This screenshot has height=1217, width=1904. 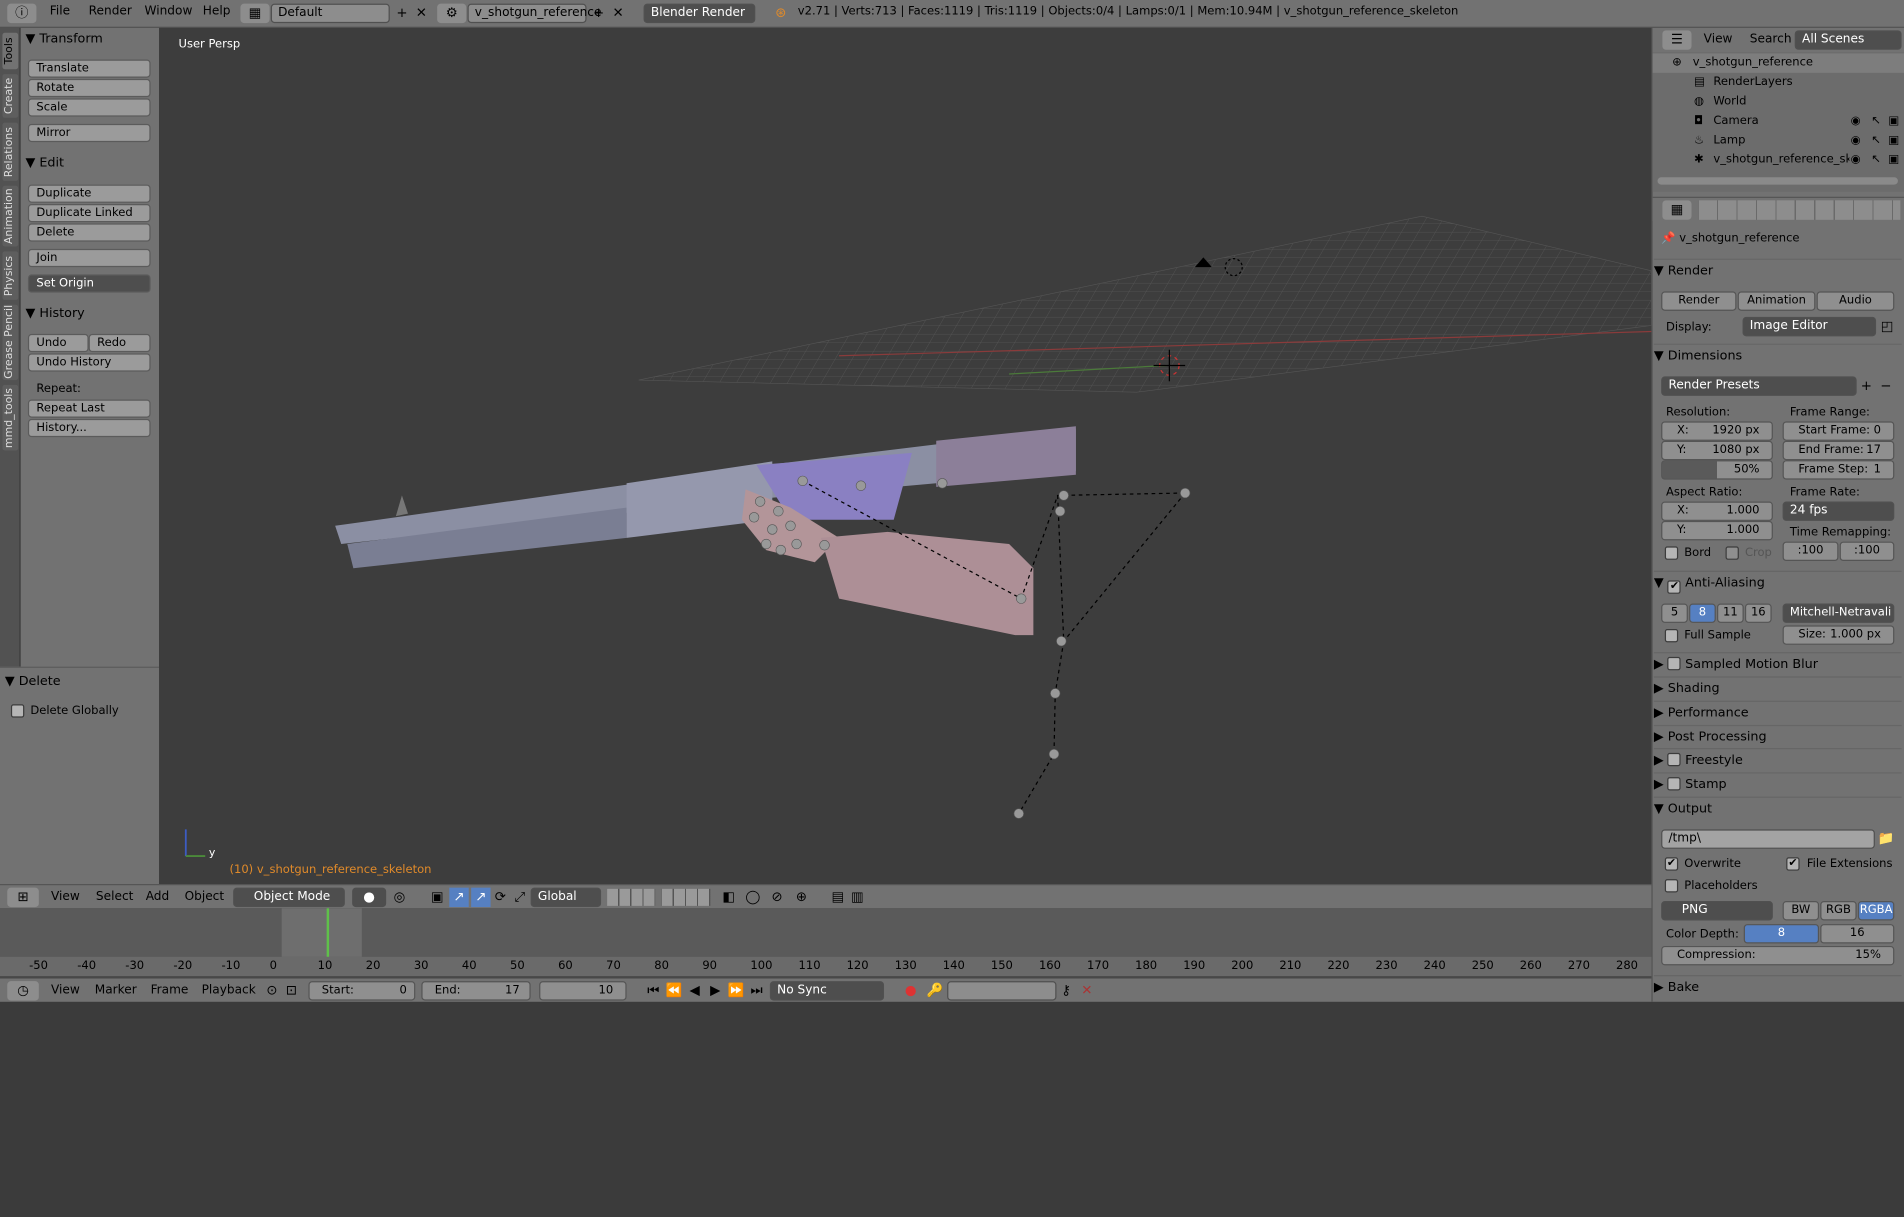 What do you see at coordinates (534, 13) in the screenshot?
I see `scene-field: v_shotgun_reference` at bounding box center [534, 13].